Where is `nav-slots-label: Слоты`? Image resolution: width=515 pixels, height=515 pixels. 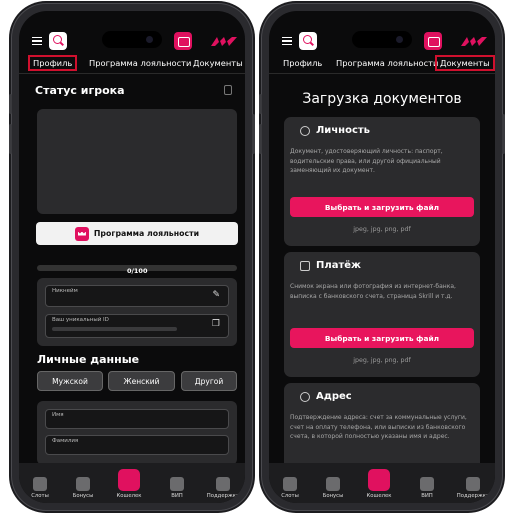
nav-slots-label: Слоты is located at coordinates (290, 496).